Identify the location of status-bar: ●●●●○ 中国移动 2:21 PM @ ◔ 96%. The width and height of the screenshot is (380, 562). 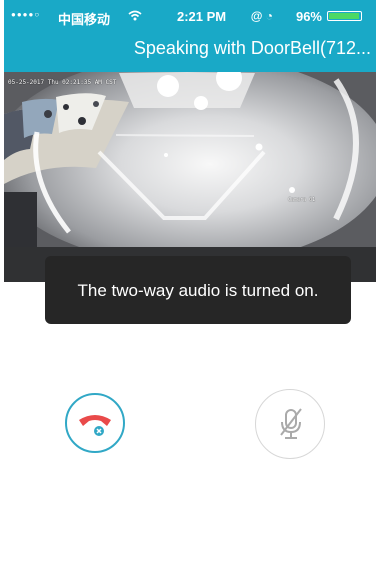
(190, 16).